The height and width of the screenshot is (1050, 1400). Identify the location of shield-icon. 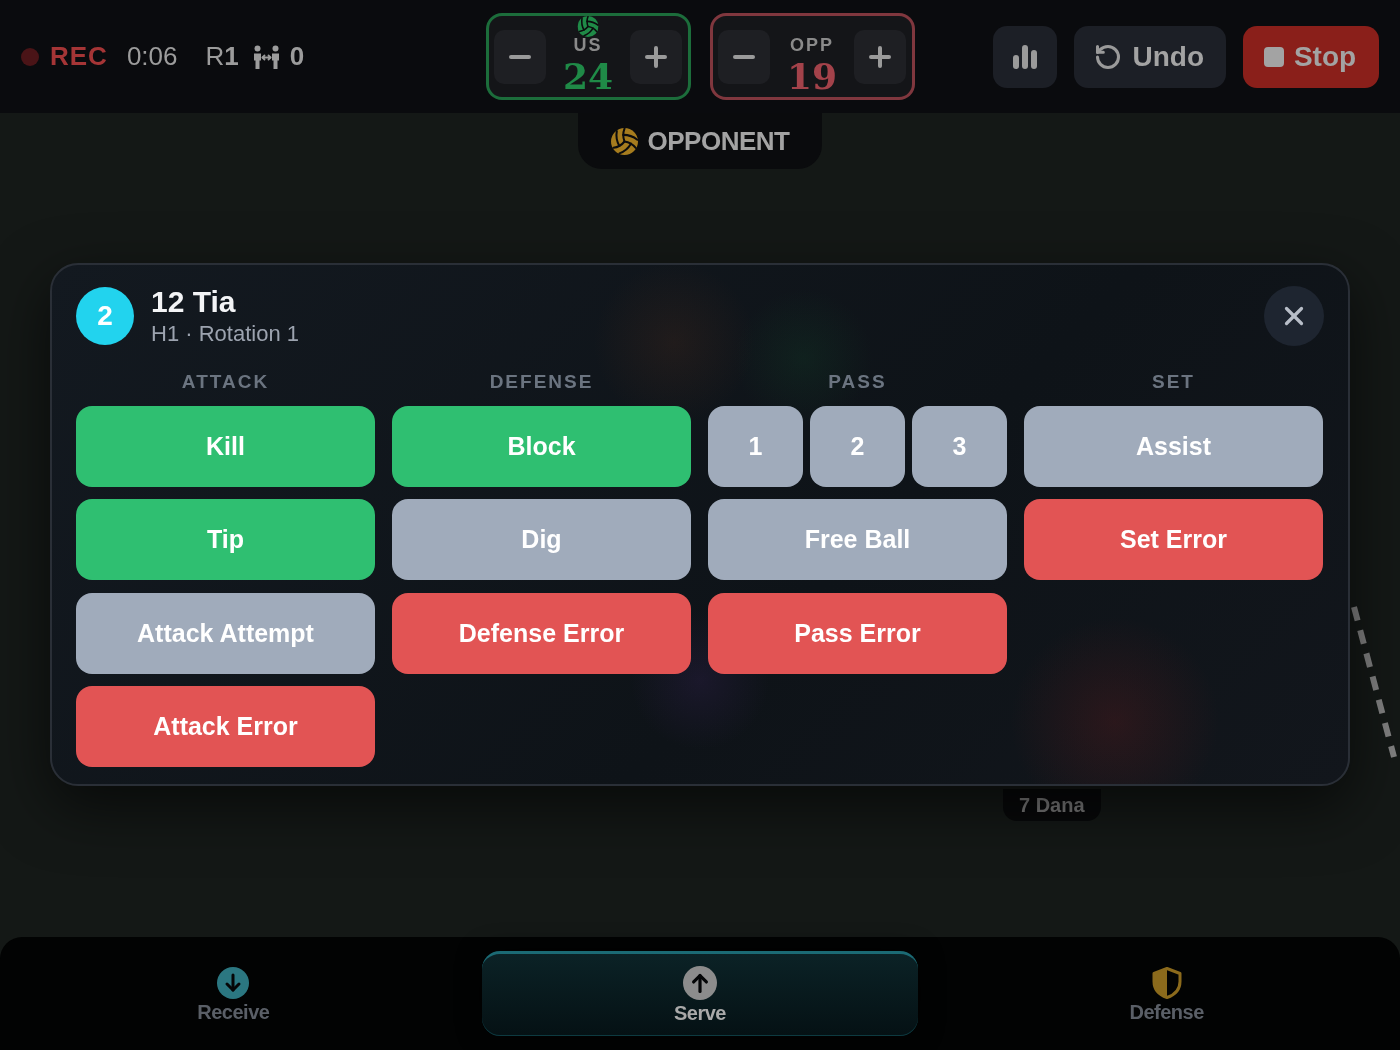
(1166, 982).